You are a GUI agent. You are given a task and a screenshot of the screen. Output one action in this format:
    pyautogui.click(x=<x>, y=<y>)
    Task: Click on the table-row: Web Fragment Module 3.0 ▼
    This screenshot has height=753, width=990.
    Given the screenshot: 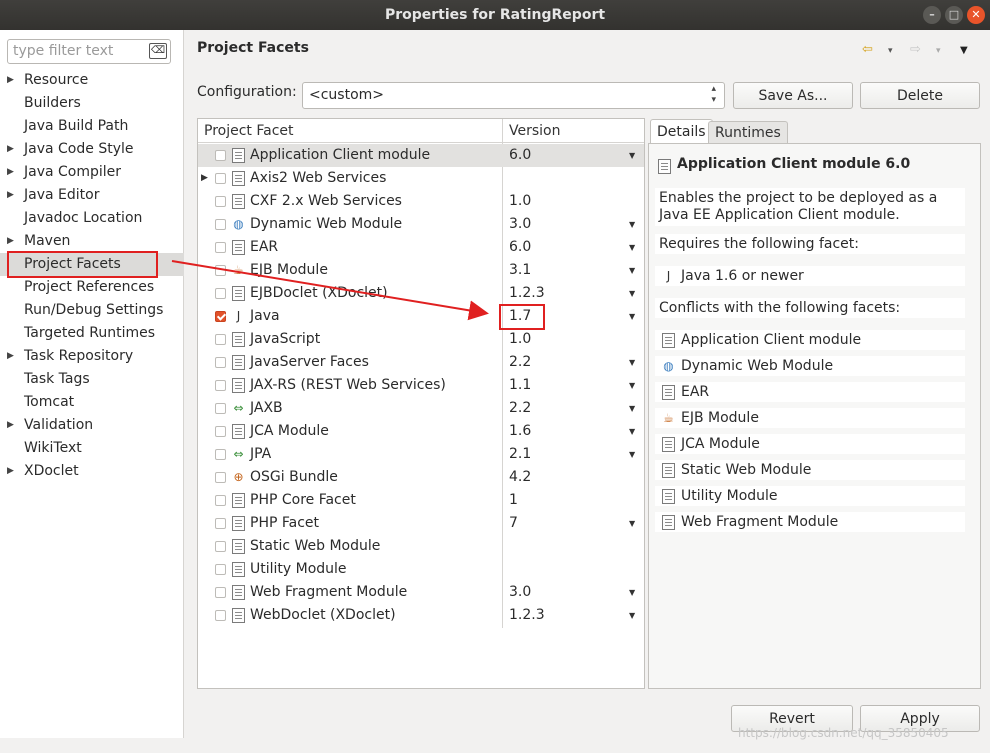 What is the action you would take?
    pyautogui.click(x=421, y=592)
    